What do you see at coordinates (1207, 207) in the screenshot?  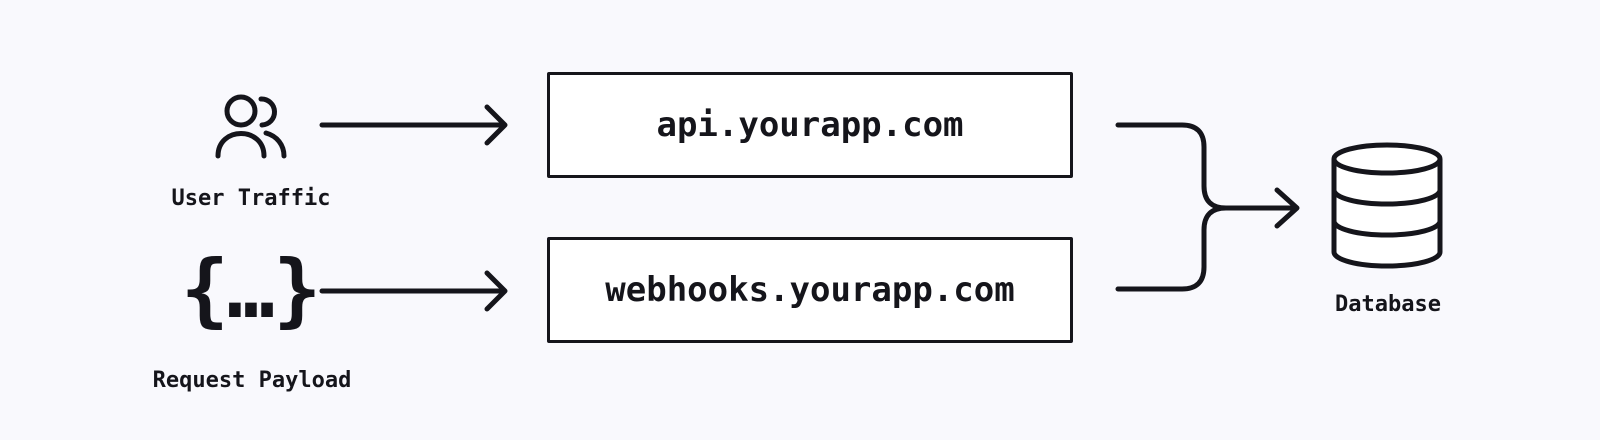 I see `merge-connector` at bounding box center [1207, 207].